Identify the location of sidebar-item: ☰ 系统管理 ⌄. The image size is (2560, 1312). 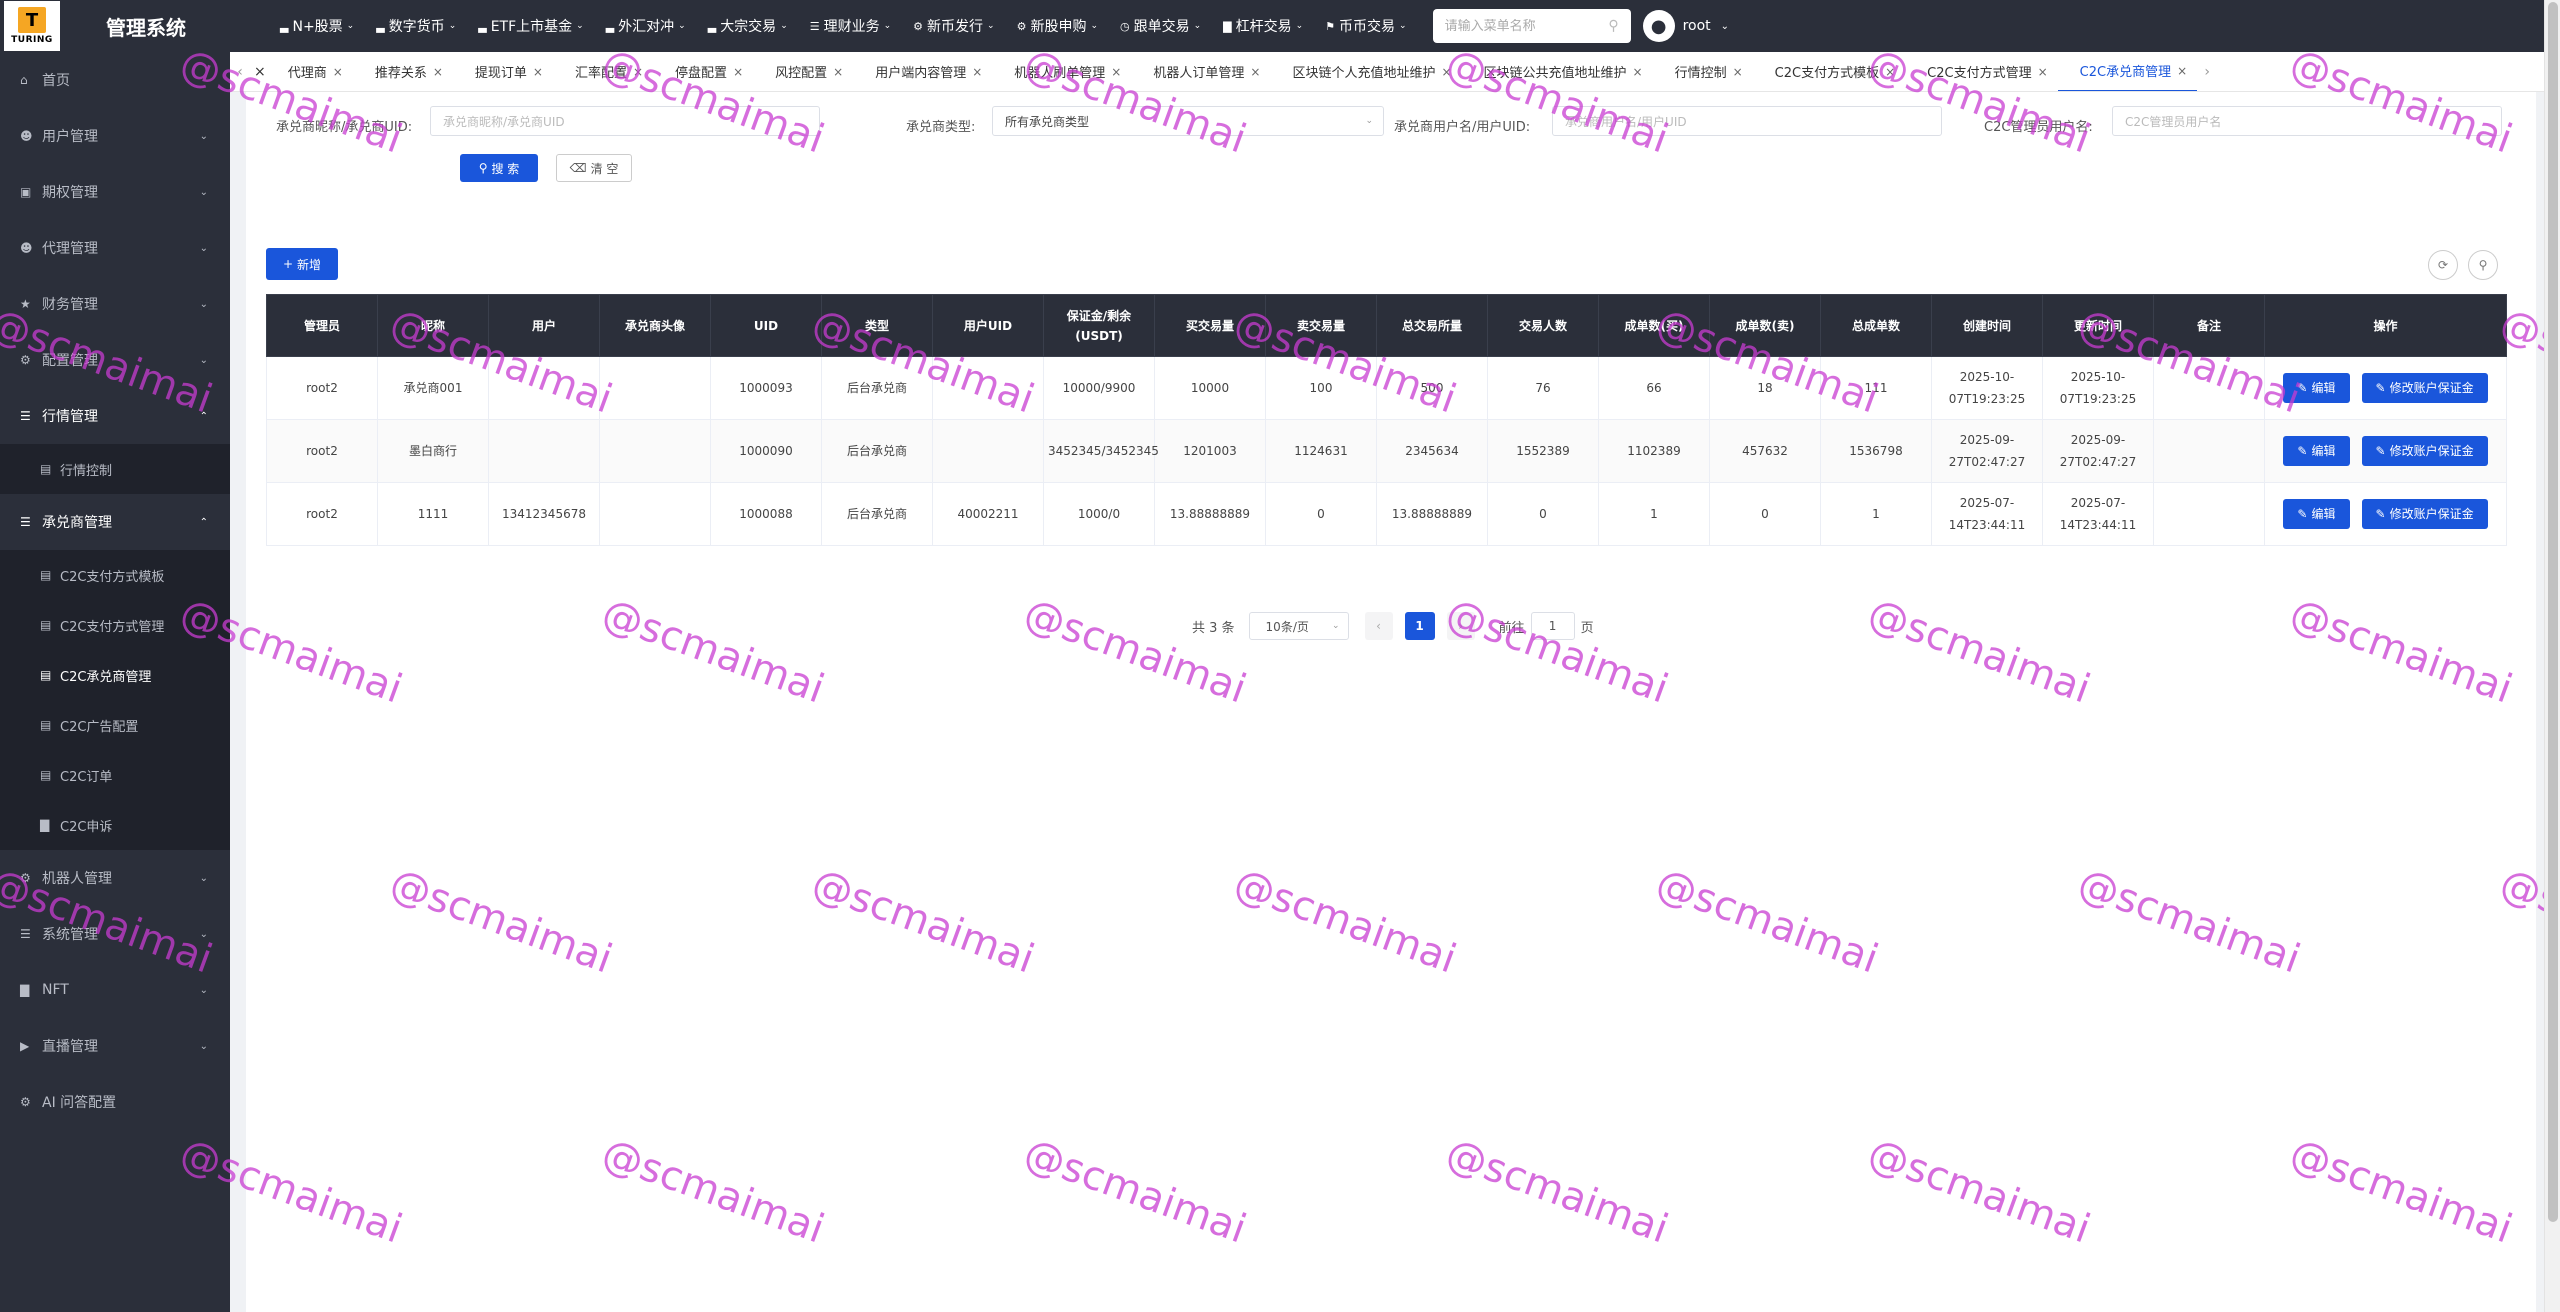
(115, 934).